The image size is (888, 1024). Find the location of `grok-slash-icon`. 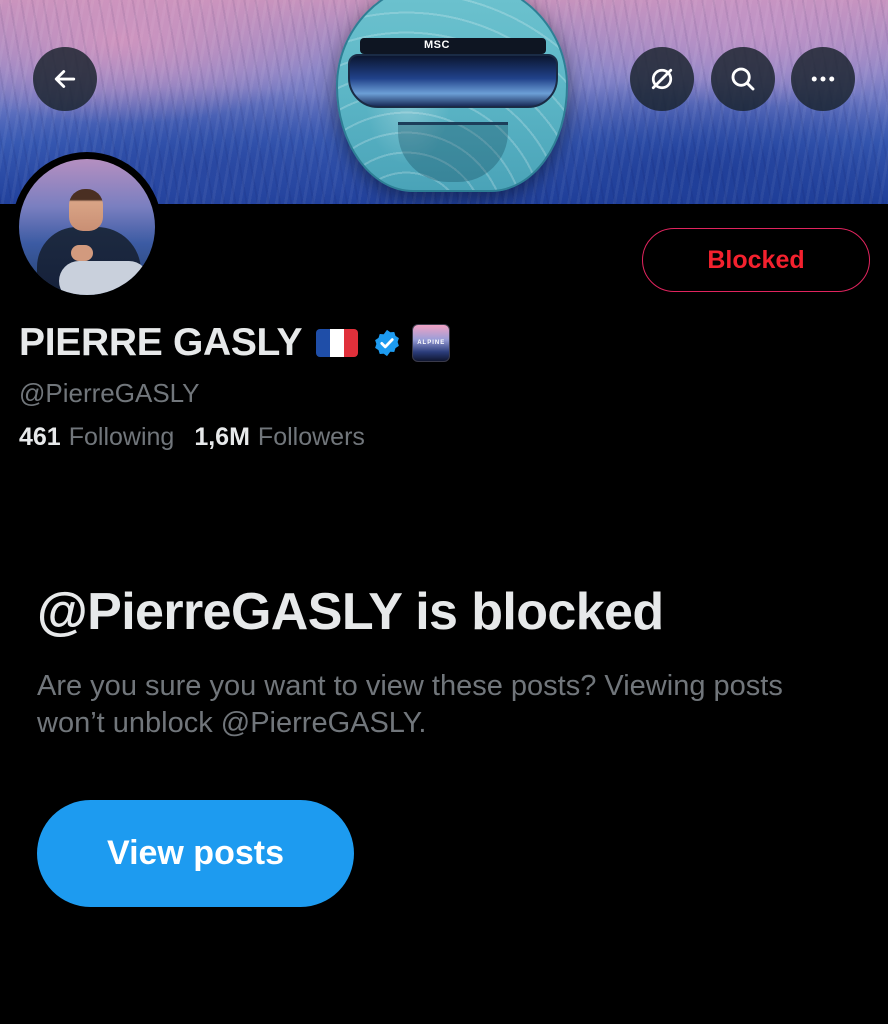

grok-slash-icon is located at coordinates (662, 79).